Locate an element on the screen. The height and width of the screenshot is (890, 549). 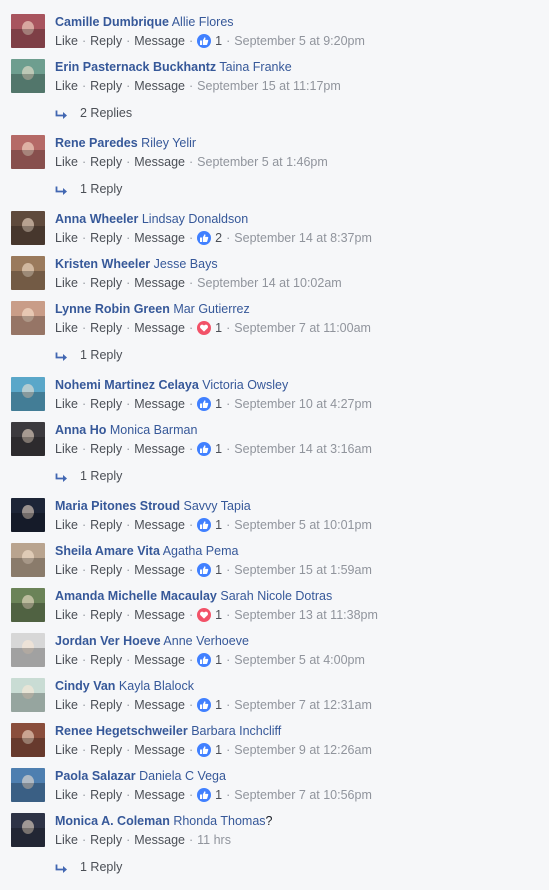
comment-author-link: Monica A. Coleman is located at coordinates (112, 821).